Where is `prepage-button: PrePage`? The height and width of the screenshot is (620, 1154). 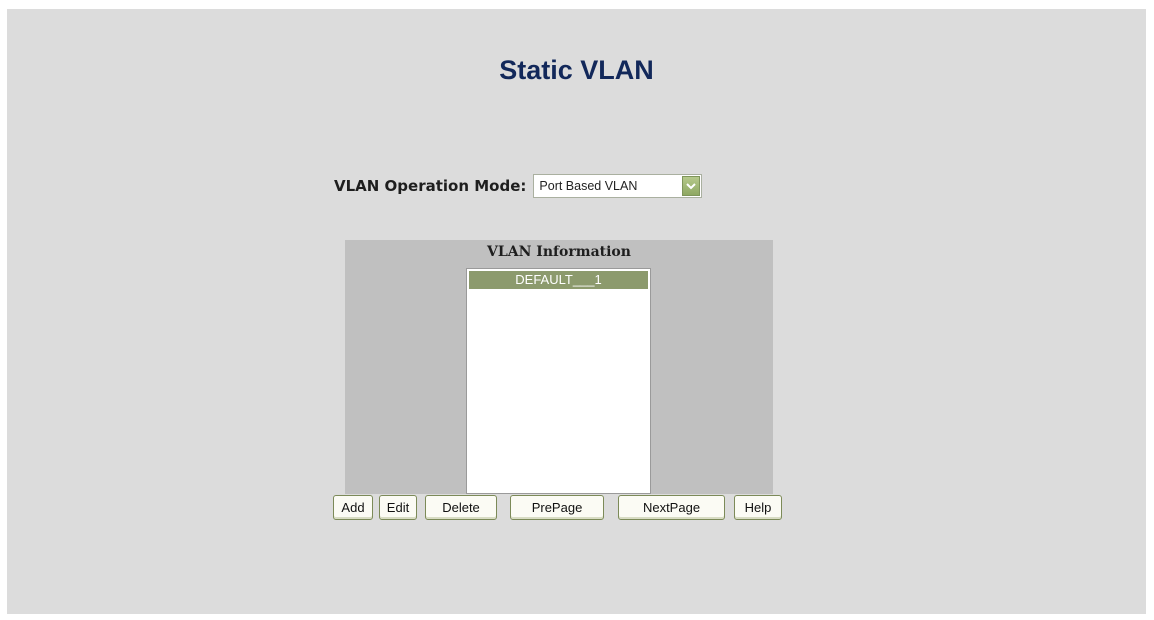 prepage-button: PrePage is located at coordinates (557, 507).